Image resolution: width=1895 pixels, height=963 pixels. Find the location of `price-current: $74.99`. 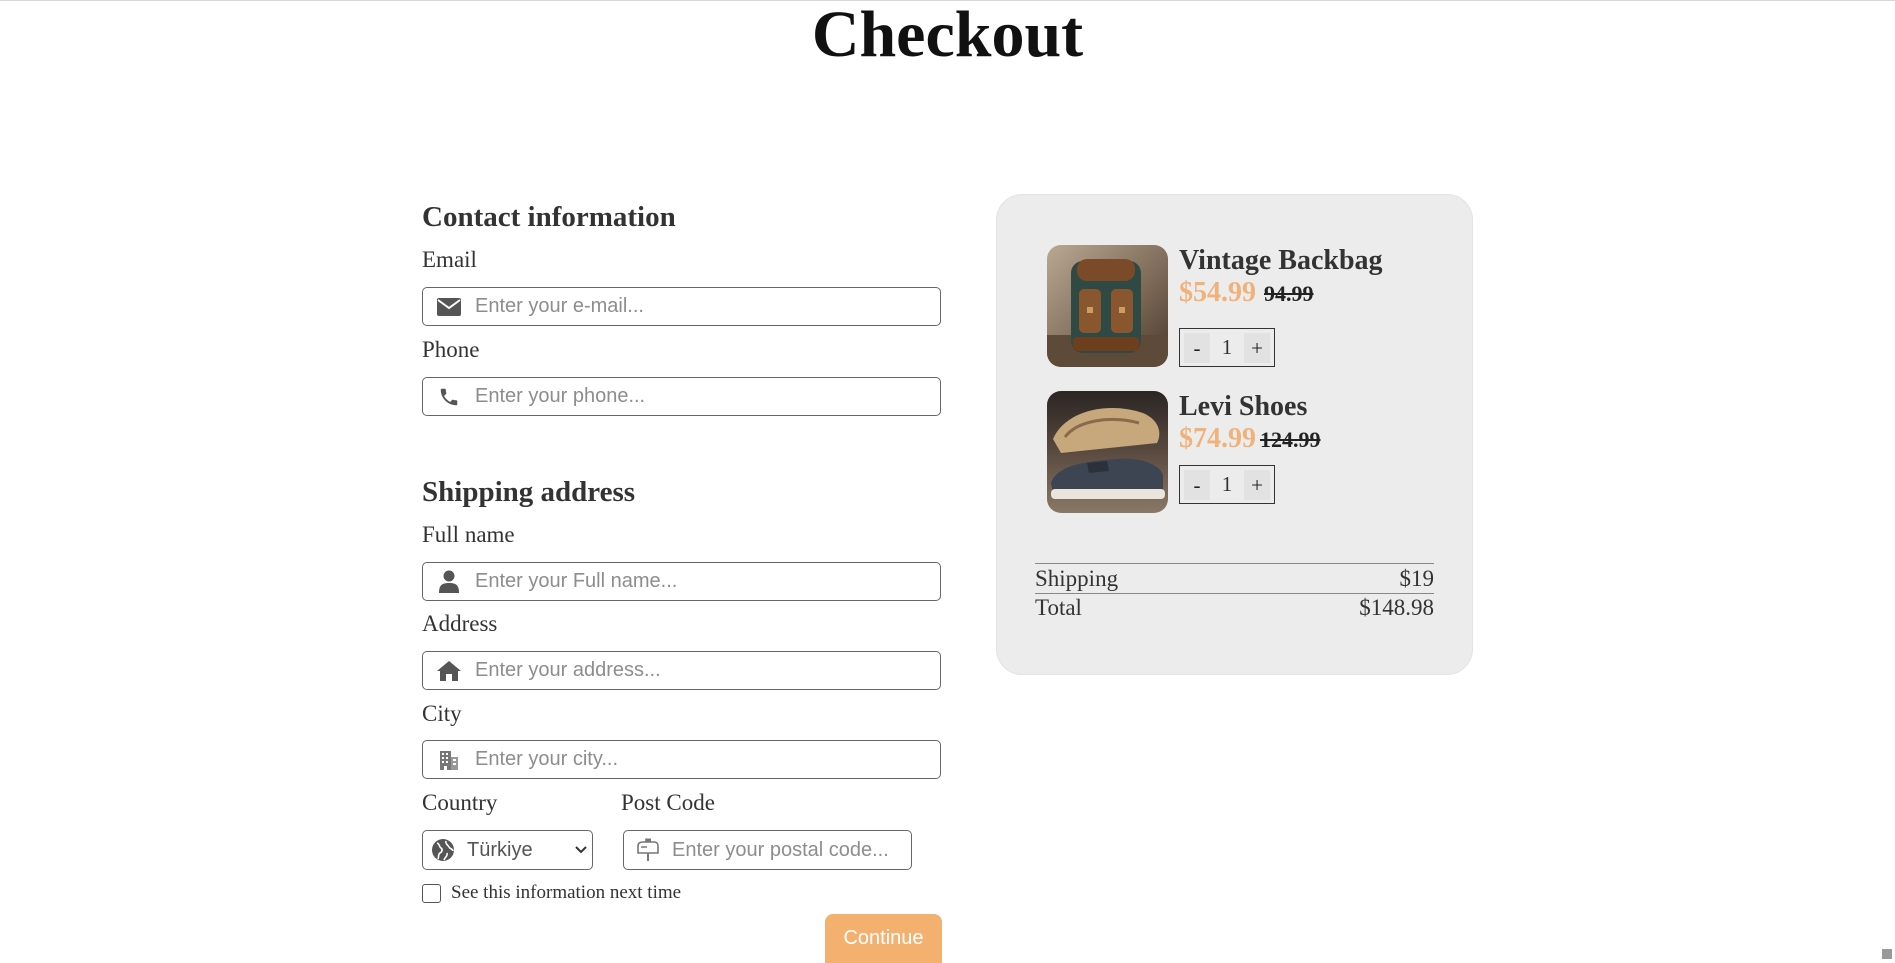

price-current: $74.99 is located at coordinates (1217, 438).